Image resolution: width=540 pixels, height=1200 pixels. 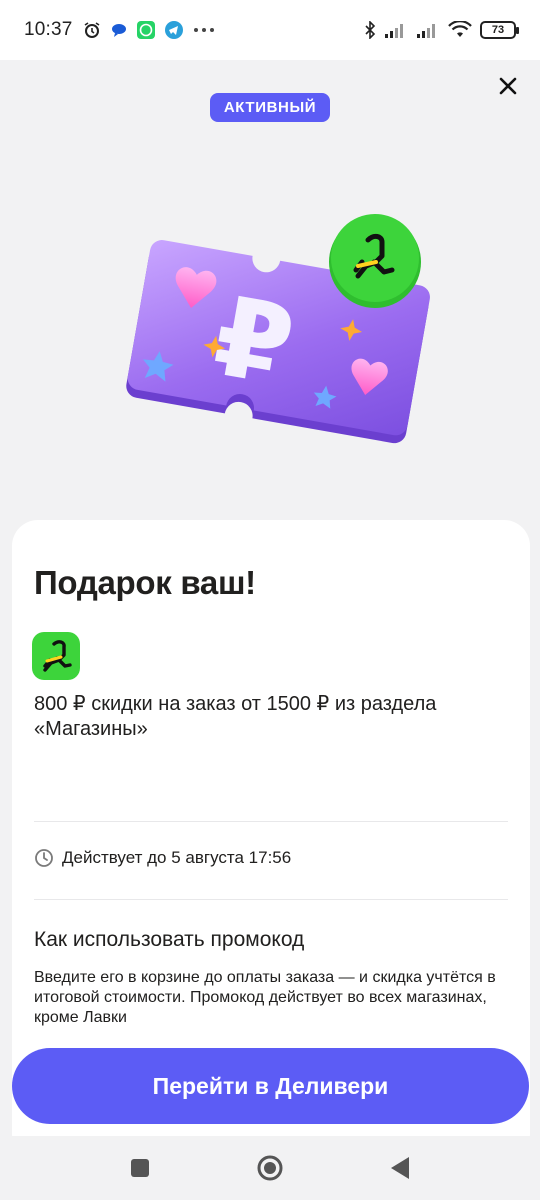 I want to click on validity-row: Действует до 5 августа 17:56, so click(x=162, y=858).